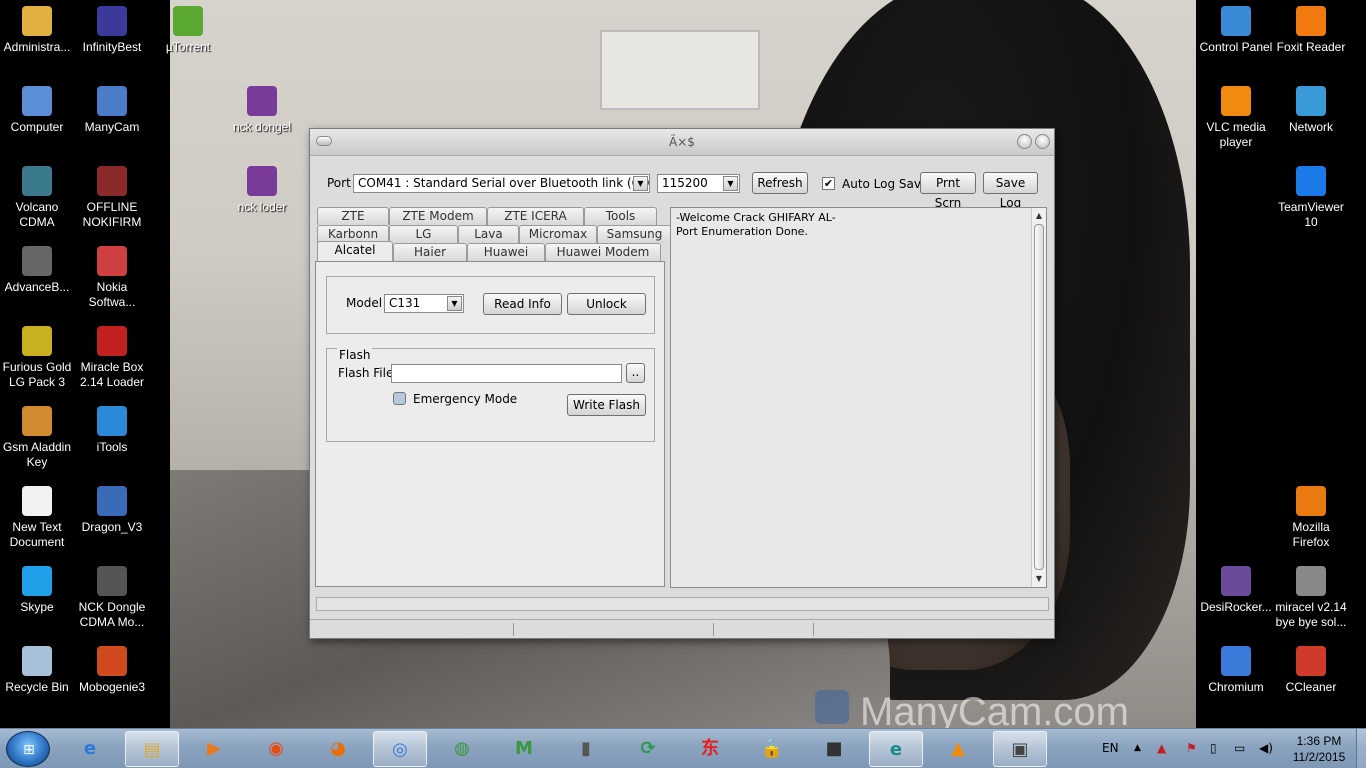 The height and width of the screenshot is (768, 1366). I want to click on desktop-shortcut: Volcano CDMA, so click(37, 199).